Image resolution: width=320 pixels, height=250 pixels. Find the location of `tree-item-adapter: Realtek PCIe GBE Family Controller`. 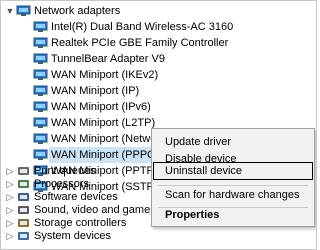

tree-item-adapter: Realtek PCIe GBE Family Controller is located at coordinates (158, 43).